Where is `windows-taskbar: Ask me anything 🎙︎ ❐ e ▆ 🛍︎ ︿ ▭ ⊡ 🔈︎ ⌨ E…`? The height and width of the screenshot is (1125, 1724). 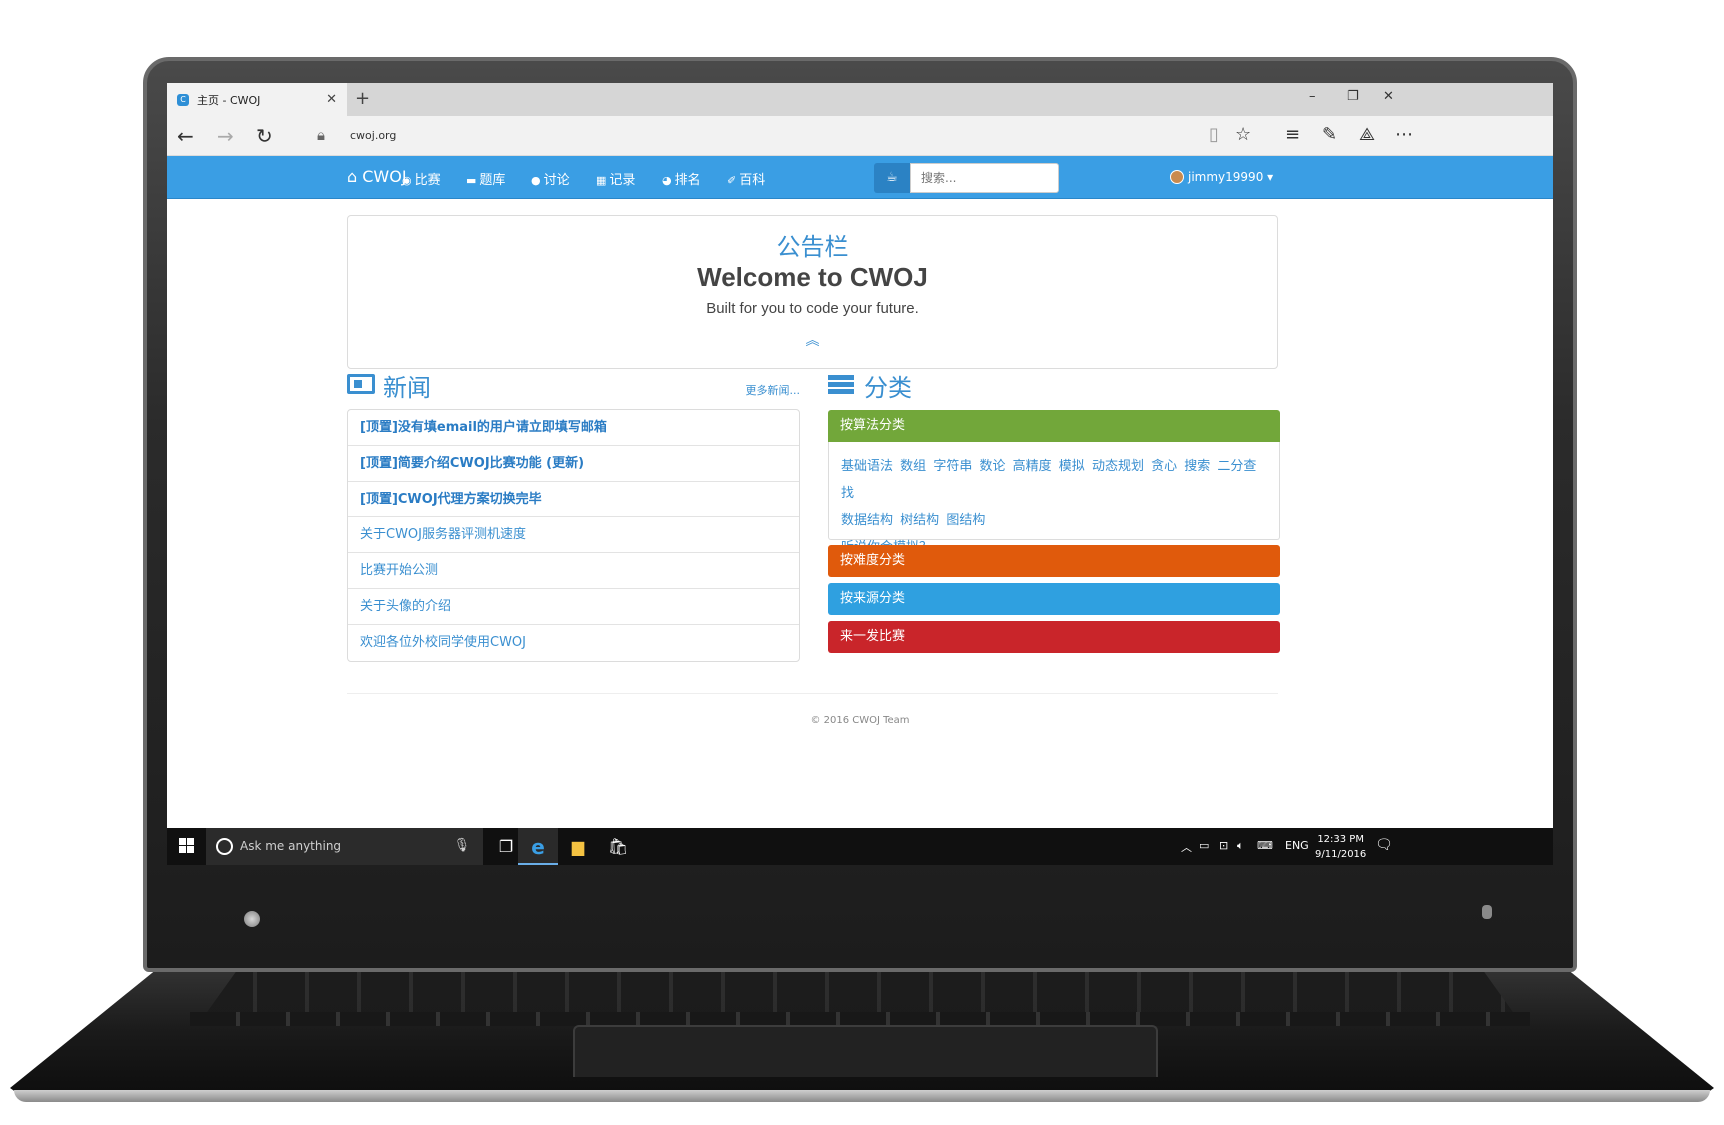 windows-taskbar: Ask me anything 🎙︎ ❐ e ▆ 🛍︎ ︿ ▭ ⊡ 🔈︎ ⌨ E… is located at coordinates (860, 846).